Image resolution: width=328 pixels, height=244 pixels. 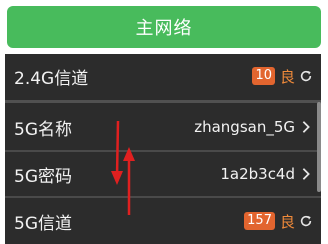 I want to click on password-5g-value-group: 1a2b3c4d, so click(x=266, y=174).